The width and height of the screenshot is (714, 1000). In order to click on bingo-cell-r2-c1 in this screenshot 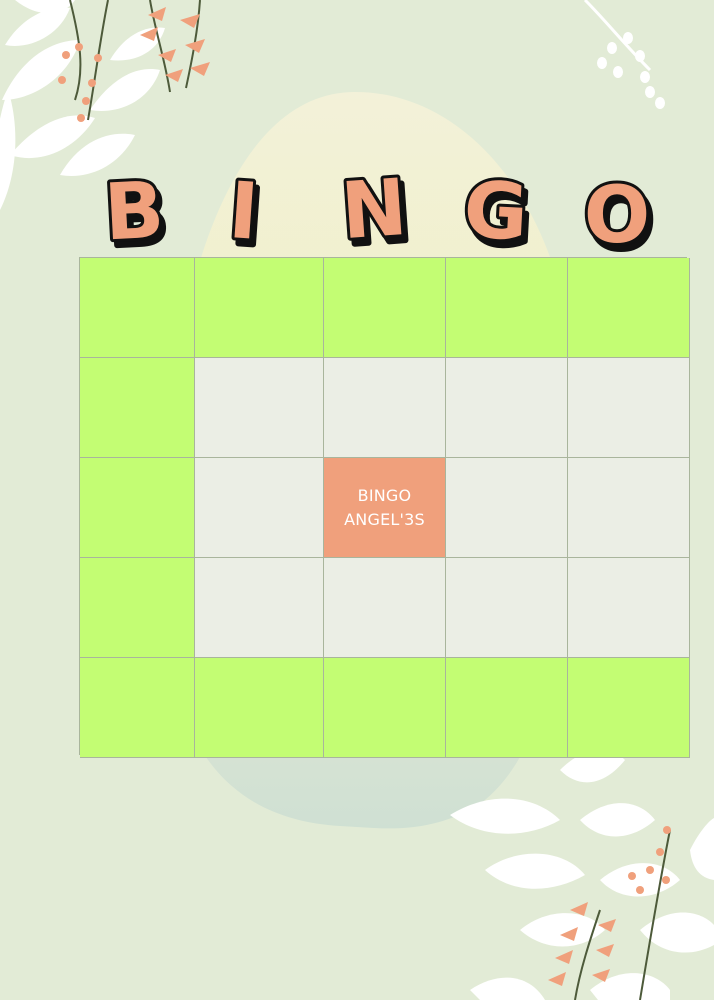, I will do `click(137, 408)`.